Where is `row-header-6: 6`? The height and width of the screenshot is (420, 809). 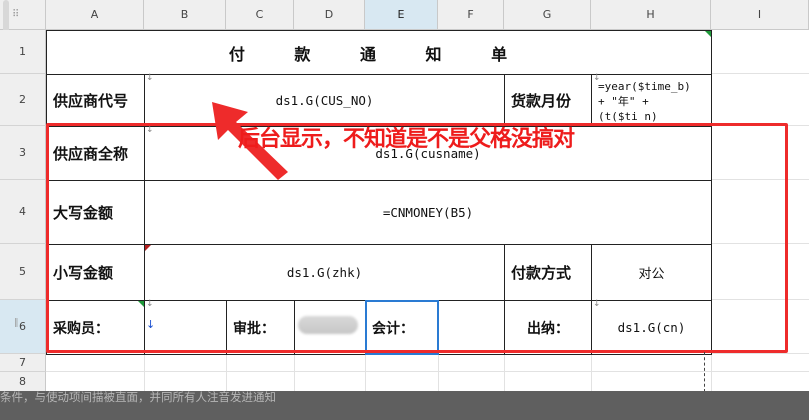
row-header-6: 6 is located at coordinates (23, 327).